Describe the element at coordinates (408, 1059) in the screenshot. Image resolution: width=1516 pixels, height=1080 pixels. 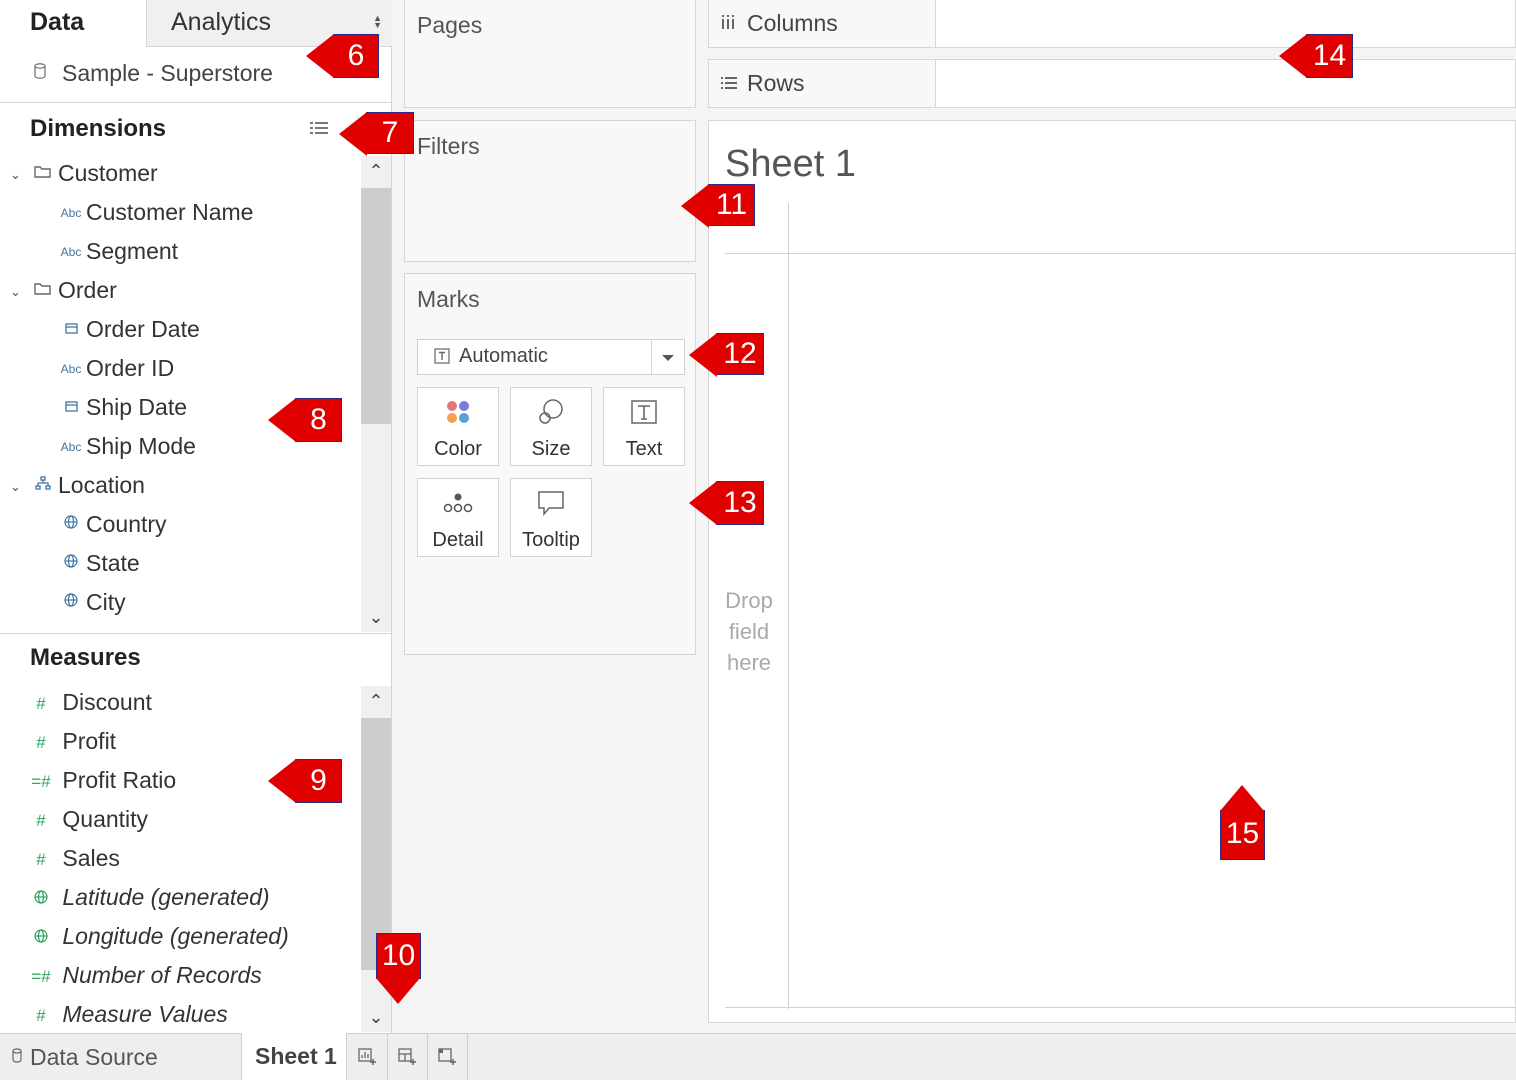
I see `new-dashboard-icon` at that location.